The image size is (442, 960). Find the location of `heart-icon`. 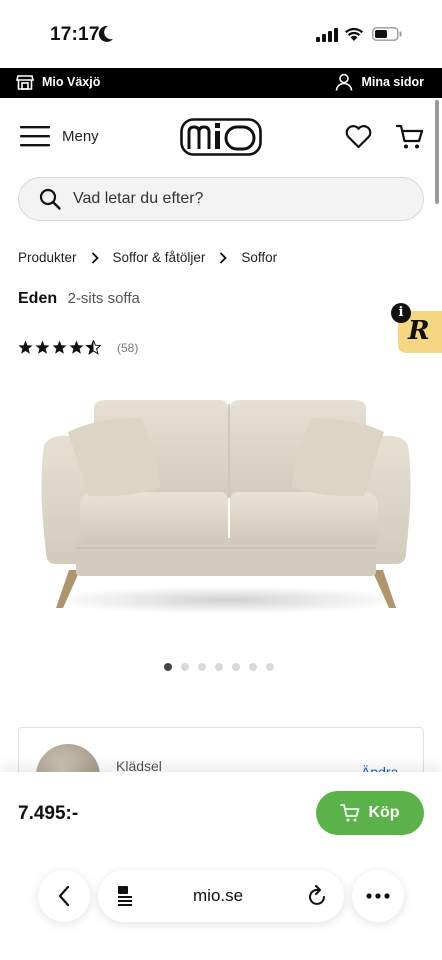

heart-icon is located at coordinates (358, 137).